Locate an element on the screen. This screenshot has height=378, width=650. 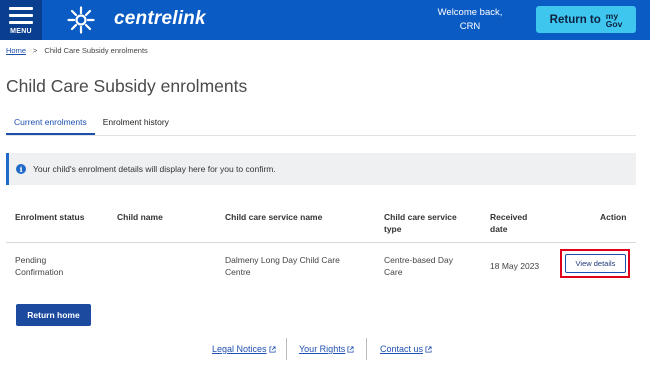
header-enrolment-status: Enrolment status is located at coordinates (50, 217).